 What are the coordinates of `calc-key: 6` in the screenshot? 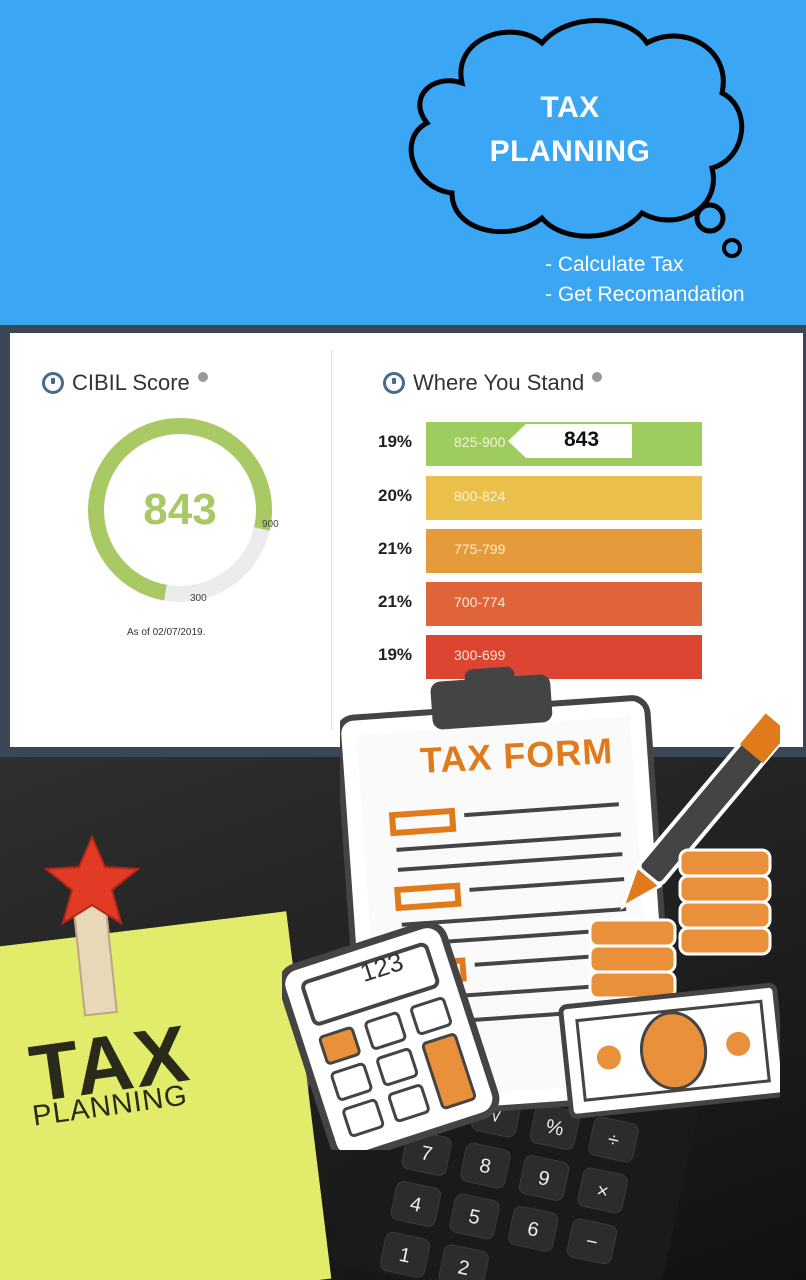 It's located at (533, 1229).